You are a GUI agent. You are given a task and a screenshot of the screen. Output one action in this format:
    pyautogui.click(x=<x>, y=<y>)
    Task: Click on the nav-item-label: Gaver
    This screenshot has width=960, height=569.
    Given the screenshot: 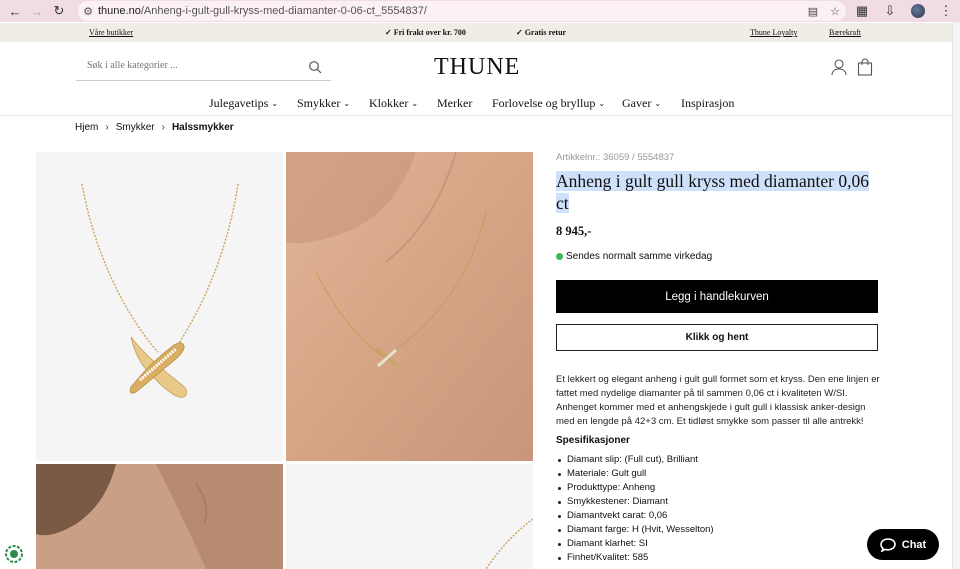 What is the action you would take?
    pyautogui.click(x=637, y=103)
    